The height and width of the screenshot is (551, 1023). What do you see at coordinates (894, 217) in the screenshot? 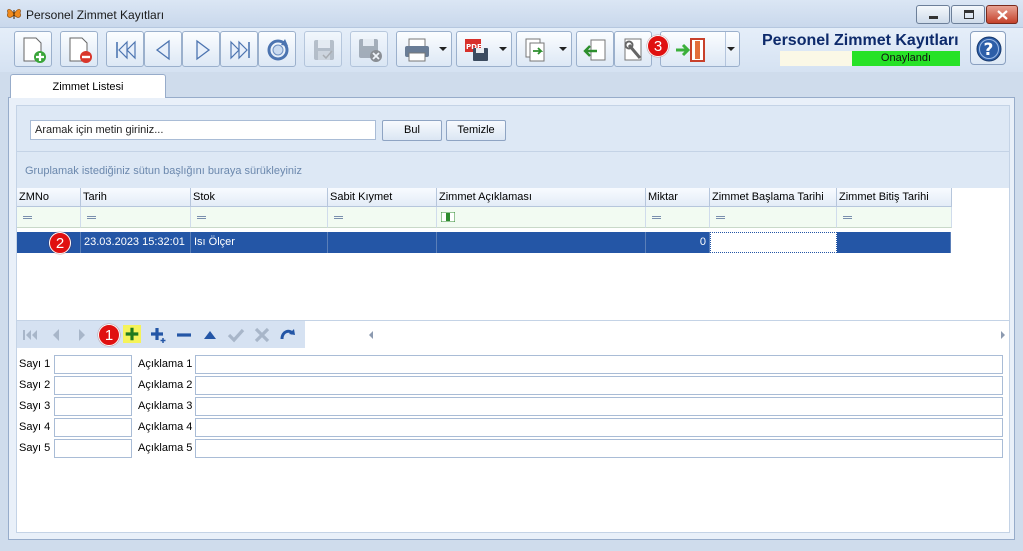
I see `filter-cell-bitis` at bounding box center [894, 217].